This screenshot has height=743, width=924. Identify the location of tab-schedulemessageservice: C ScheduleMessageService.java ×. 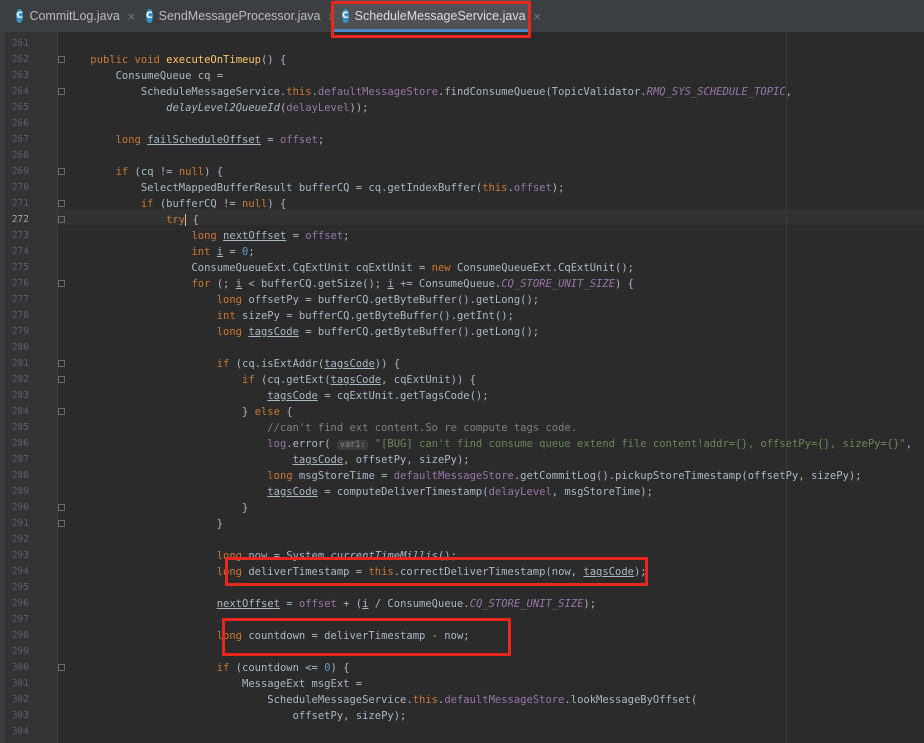
(438, 16).